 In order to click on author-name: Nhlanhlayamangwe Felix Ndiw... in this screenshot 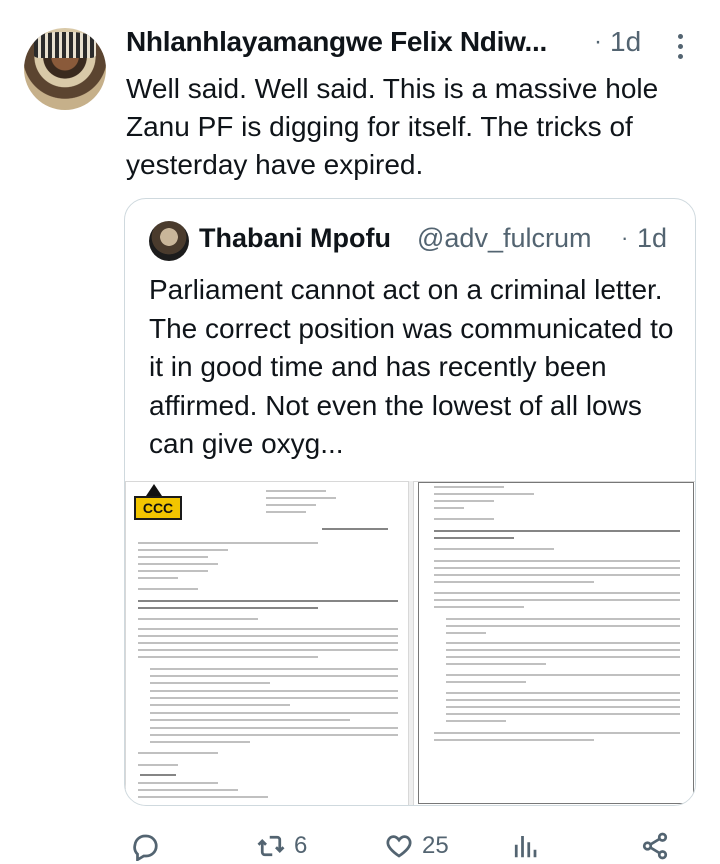, I will do `click(336, 42)`.